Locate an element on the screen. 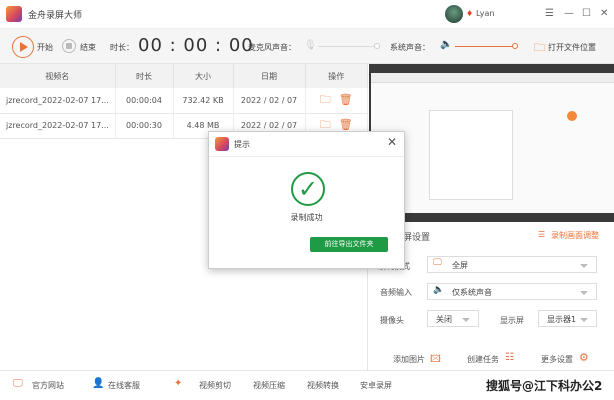 The height and width of the screenshot is (400, 614). support-link: 在线客服 is located at coordinates (124, 385).